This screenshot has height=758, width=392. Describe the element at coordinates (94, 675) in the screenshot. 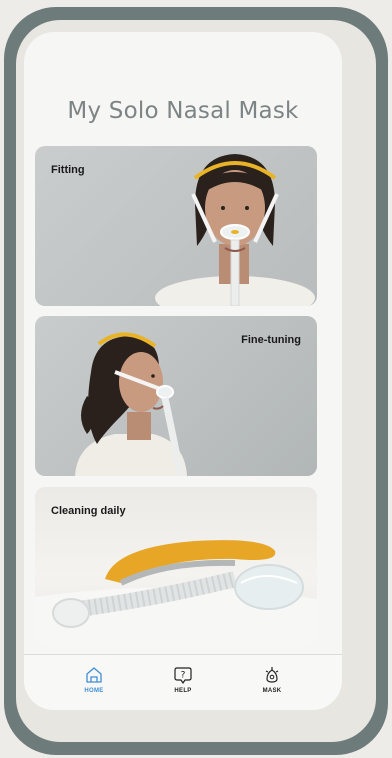

I see `home-icon` at that location.